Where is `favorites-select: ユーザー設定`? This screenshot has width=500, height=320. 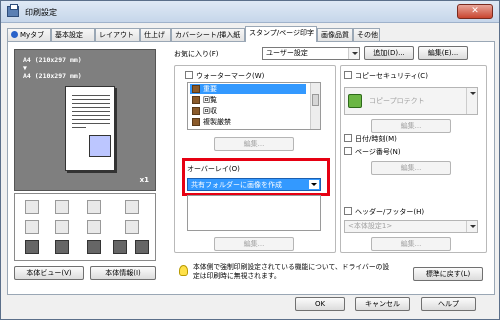
favorites-select: ユーザー設定 is located at coordinates (311, 53).